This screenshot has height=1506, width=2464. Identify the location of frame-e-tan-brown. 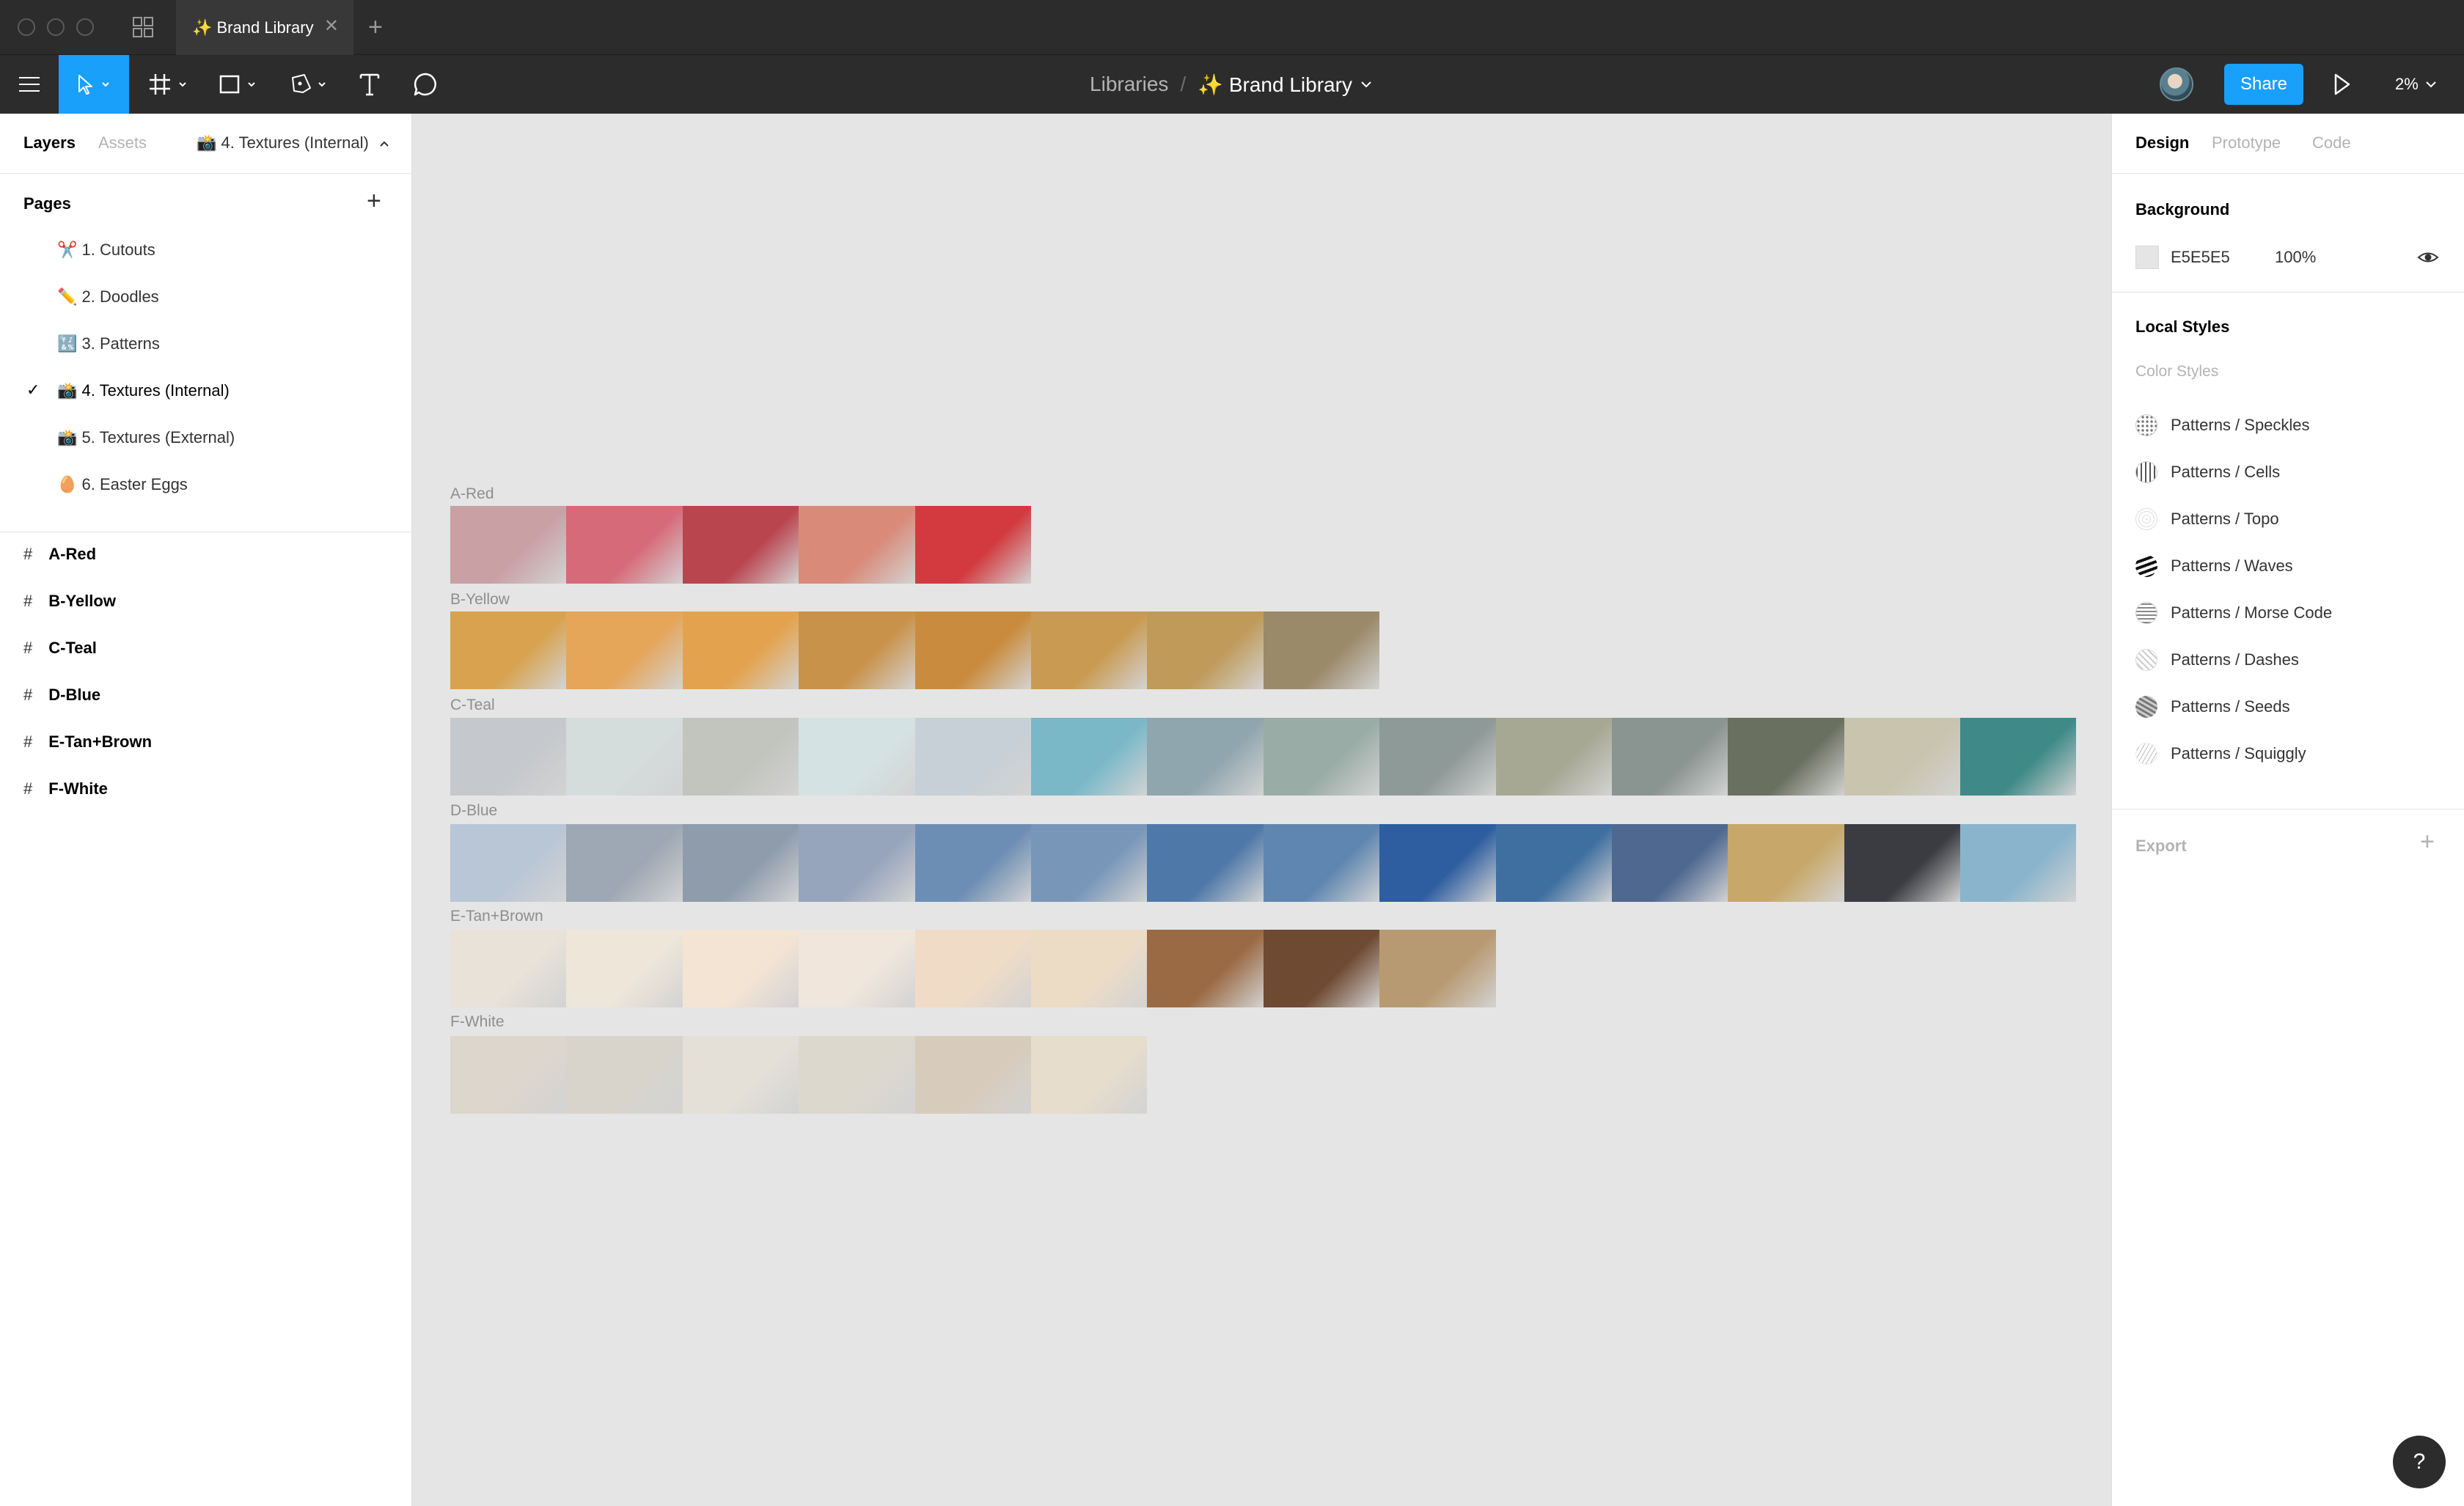
(973, 968).